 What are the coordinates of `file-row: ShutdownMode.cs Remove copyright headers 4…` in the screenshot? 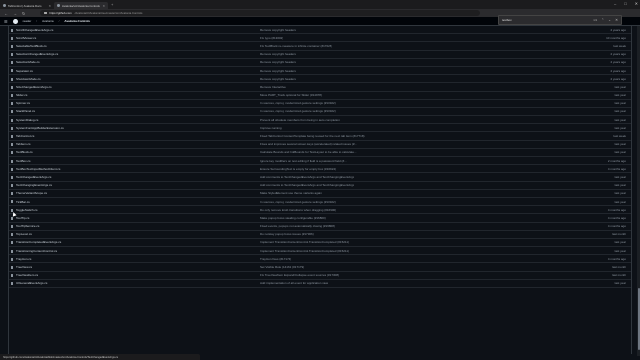 It's located at (320, 79).